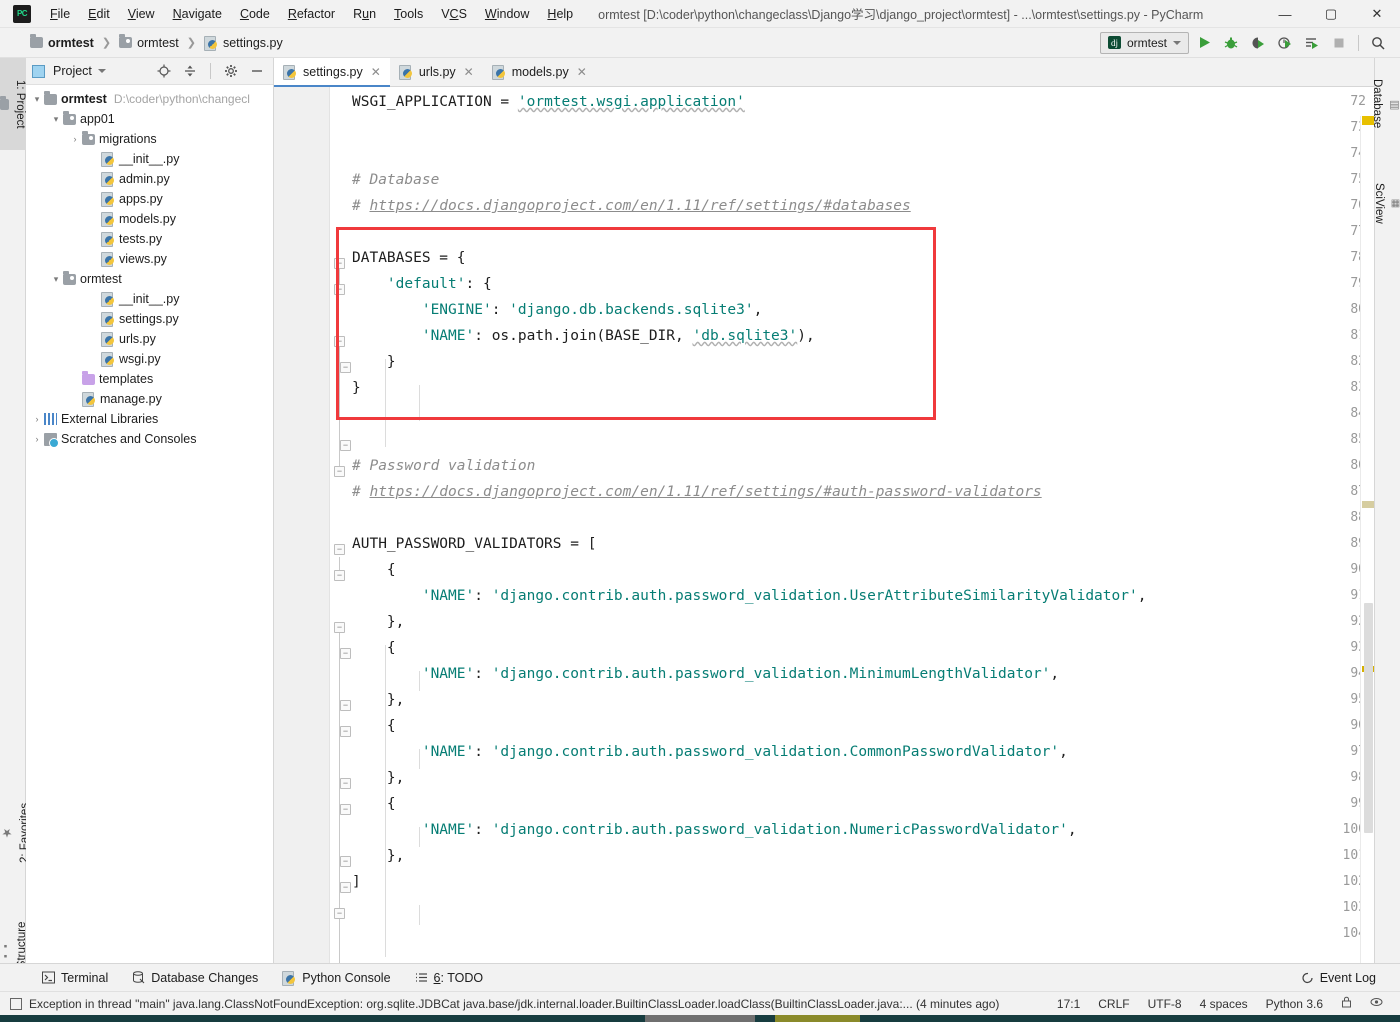 The height and width of the screenshot is (1022, 1400). What do you see at coordinates (1339, 978) in the screenshot?
I see `event-log-button: Event Log` at bounding box center [1339, 978].